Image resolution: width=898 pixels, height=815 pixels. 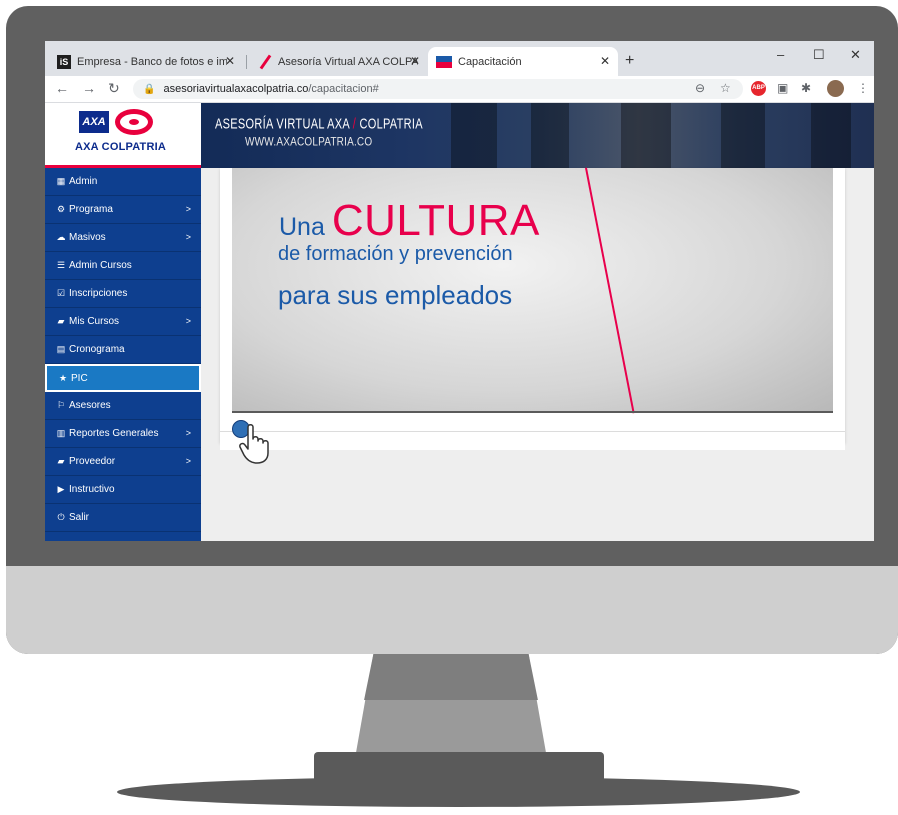 I want to click on url-path: /capacitacion#, so click(x=343, y=89).